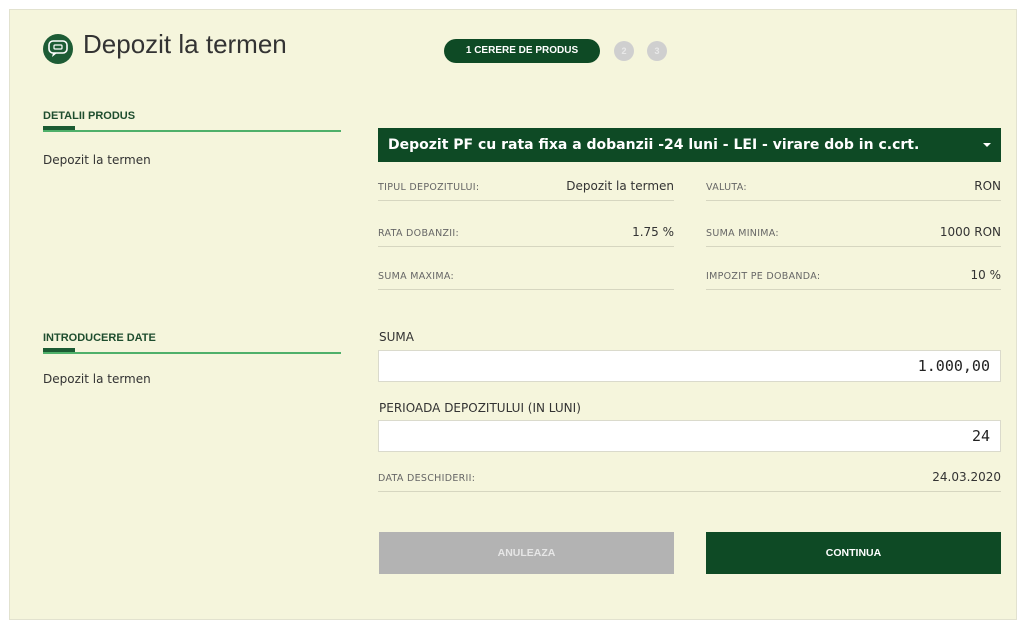 Image resolution: width=1021 pixels, height=621 pixels. Describe the element at coordinates (99, 338) in the screenshot. I see `section-title-data-entry: INTRODUCERE DATE` at that location.